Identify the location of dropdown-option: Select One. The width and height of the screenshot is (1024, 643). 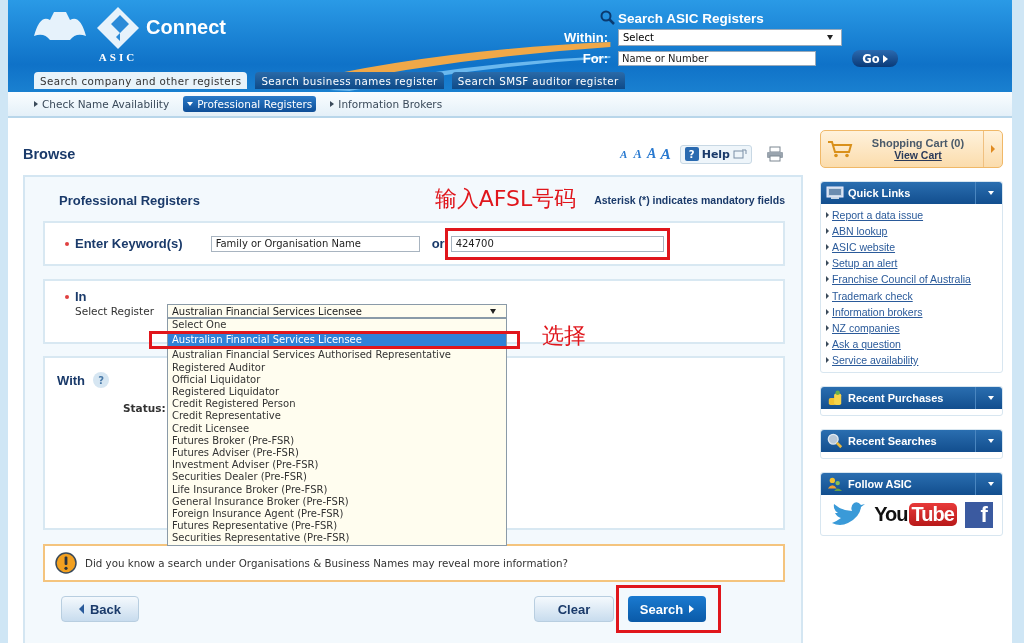
(337, 325).